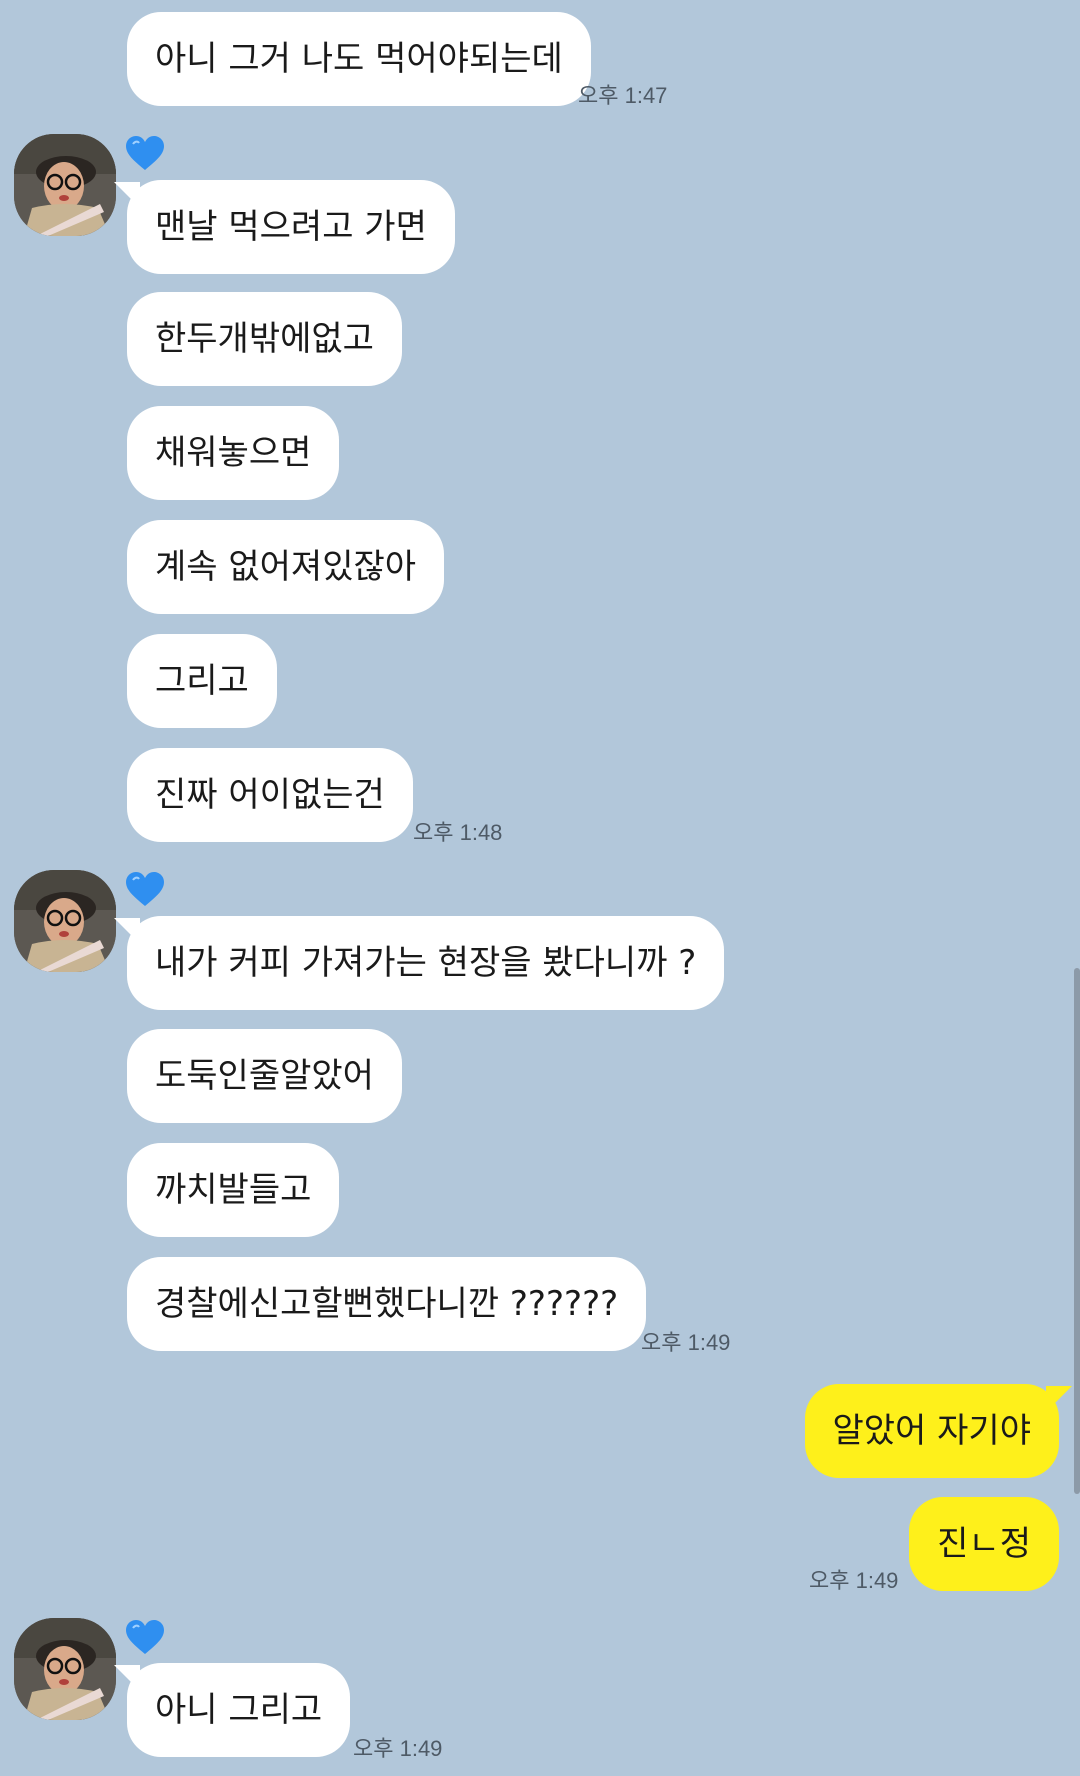 The width and height of the screenshot is (1080, 1776). I want to click on message-bubble: 계속 없어져있잖아, so click(286, 567).